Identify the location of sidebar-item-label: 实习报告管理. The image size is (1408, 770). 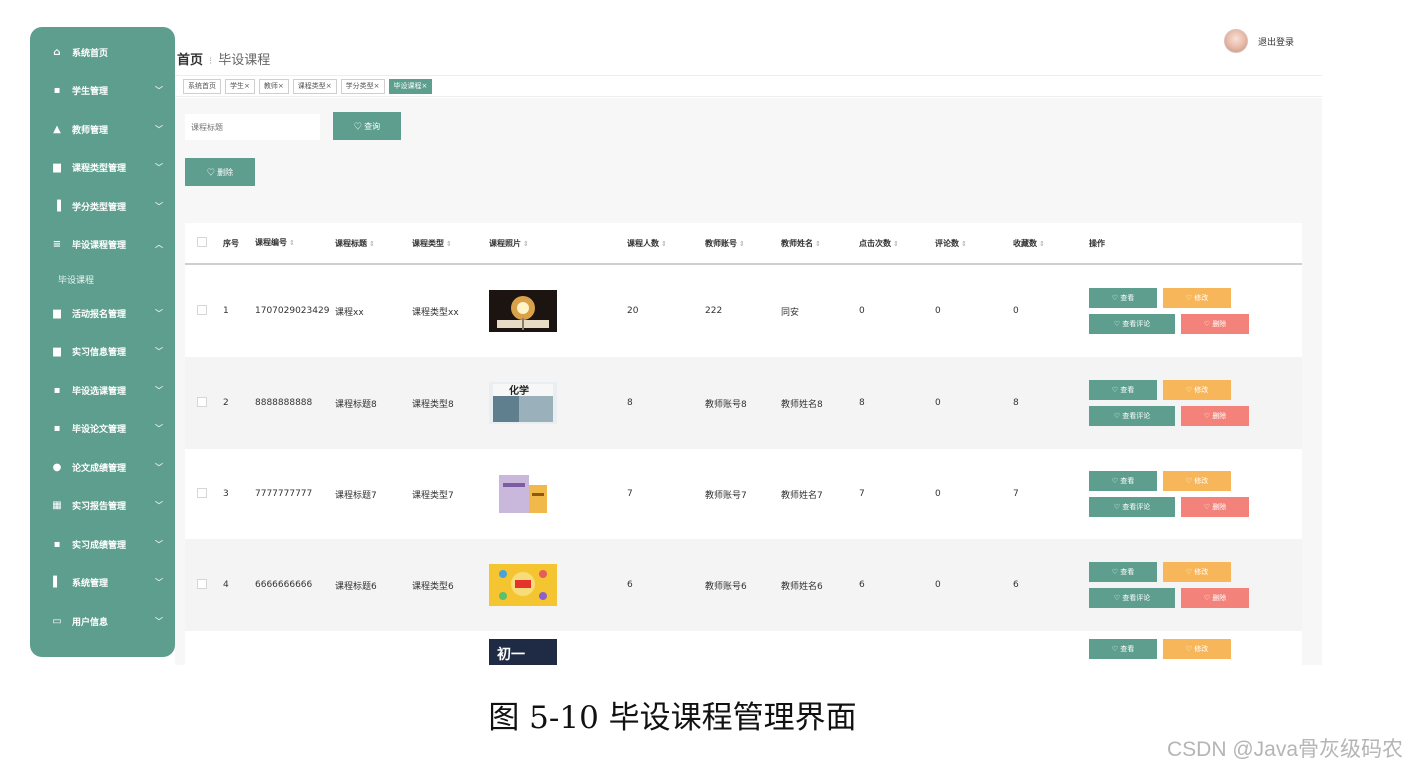
(99, 507).